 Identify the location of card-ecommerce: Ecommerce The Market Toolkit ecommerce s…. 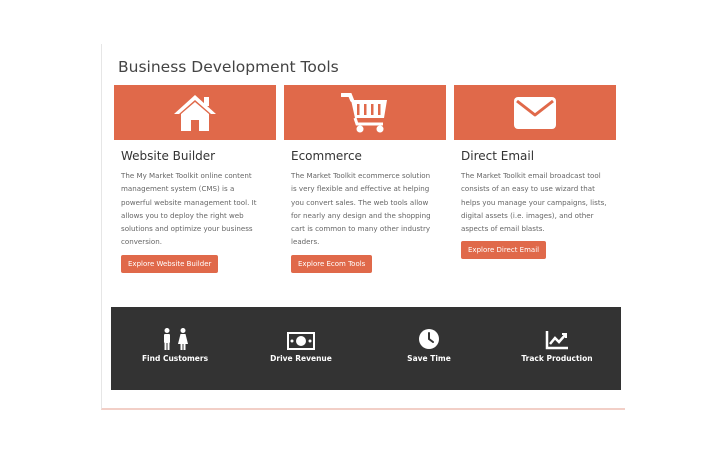
(365, 179).